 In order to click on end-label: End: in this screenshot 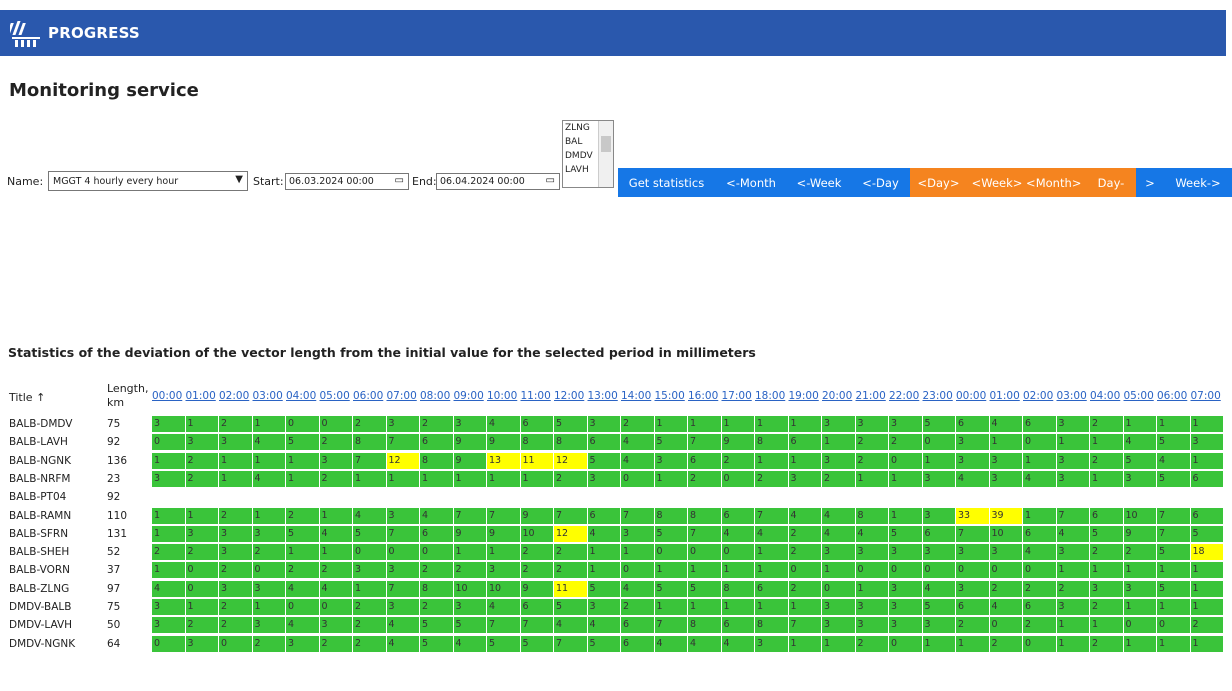, I will do `click(424, 181)`.